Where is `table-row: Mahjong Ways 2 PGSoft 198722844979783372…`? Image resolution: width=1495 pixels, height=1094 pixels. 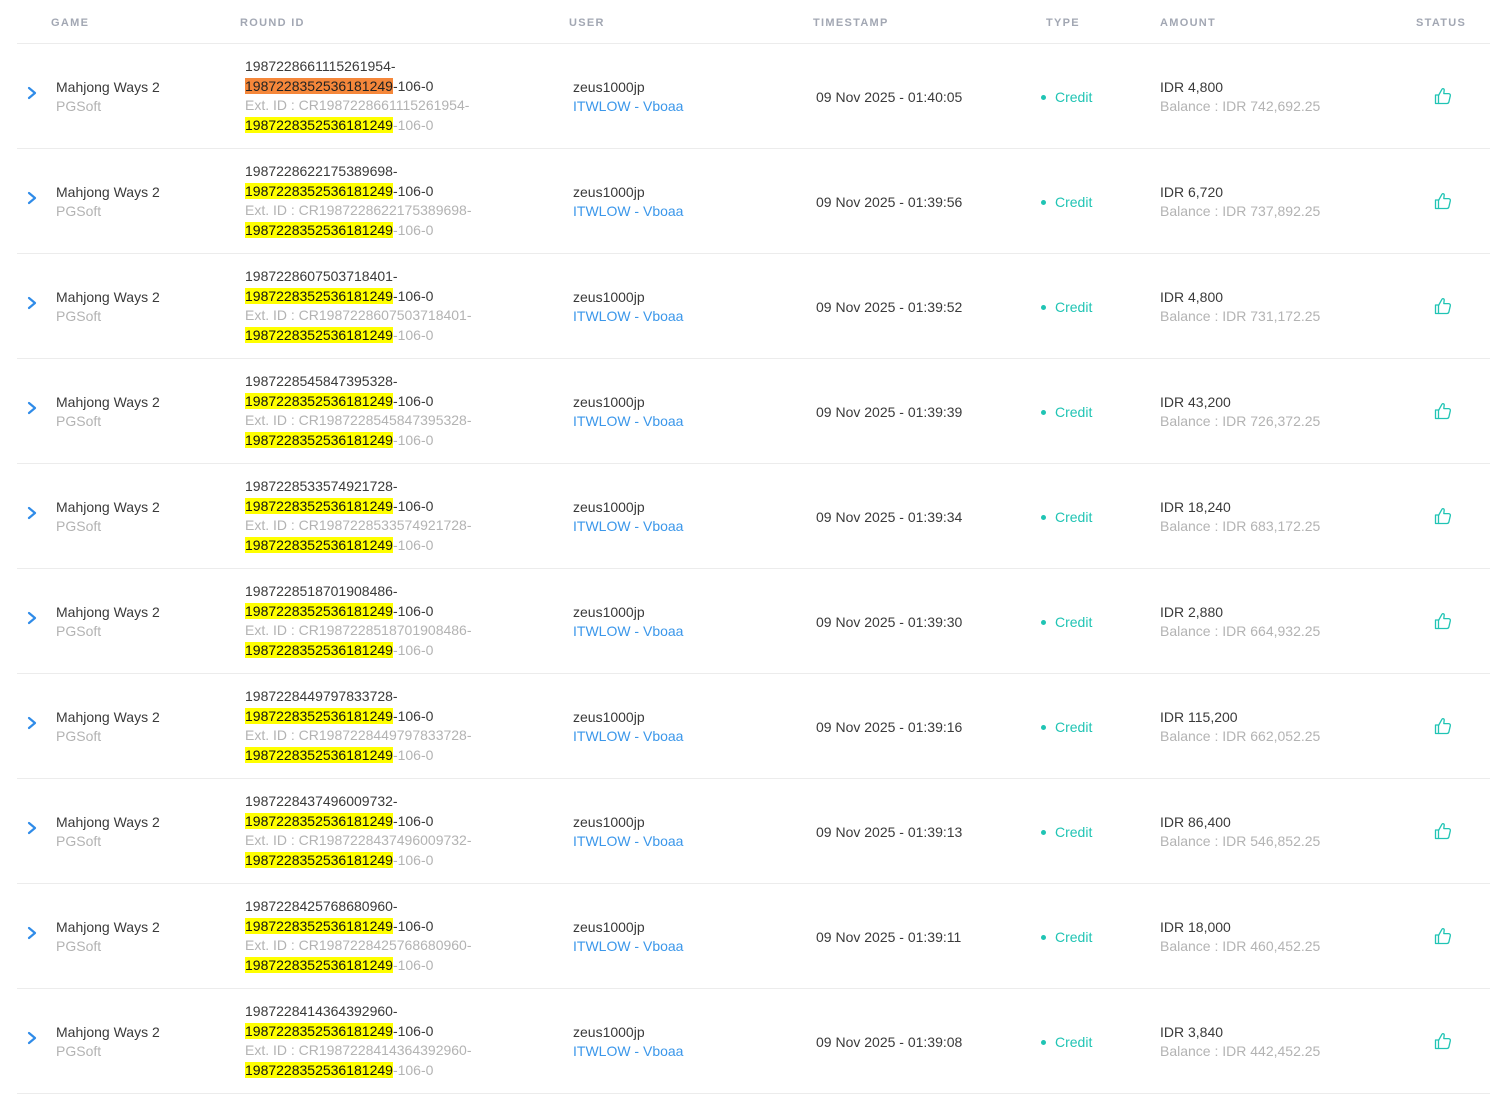 table-row: Mahjong Ways 2 PGSoft 198722844979783372… is located at coordinates (753, 726).